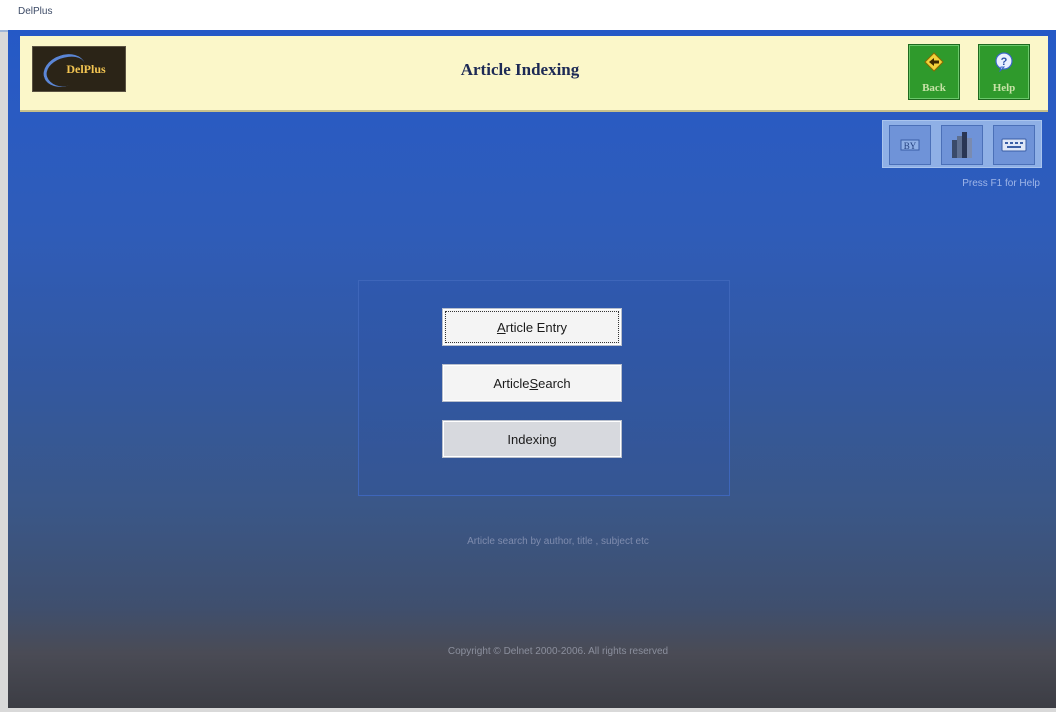 This screenshot has height=712, width=1056. I want to click on question-icon: ?, so click(1004, 62).